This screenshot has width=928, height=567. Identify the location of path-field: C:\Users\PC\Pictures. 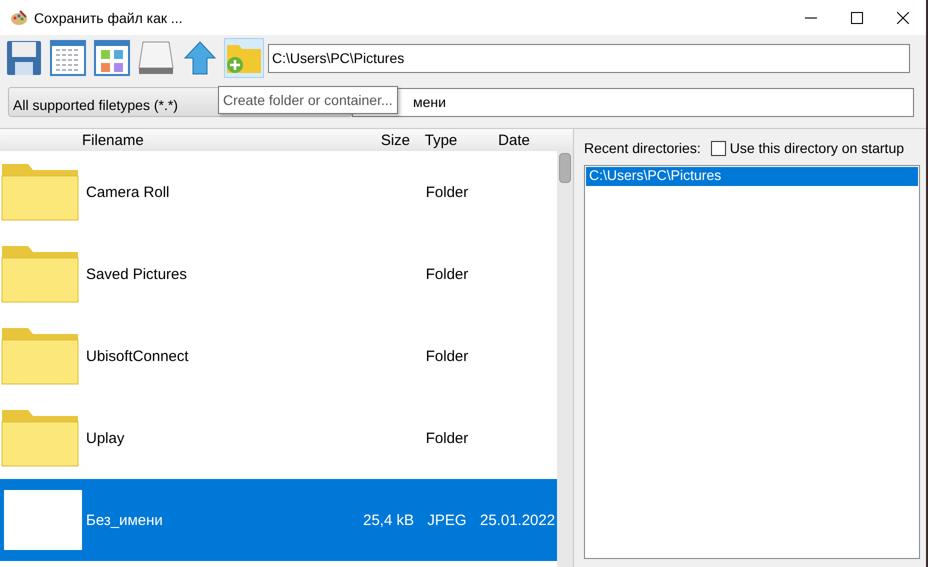
(589, 58).